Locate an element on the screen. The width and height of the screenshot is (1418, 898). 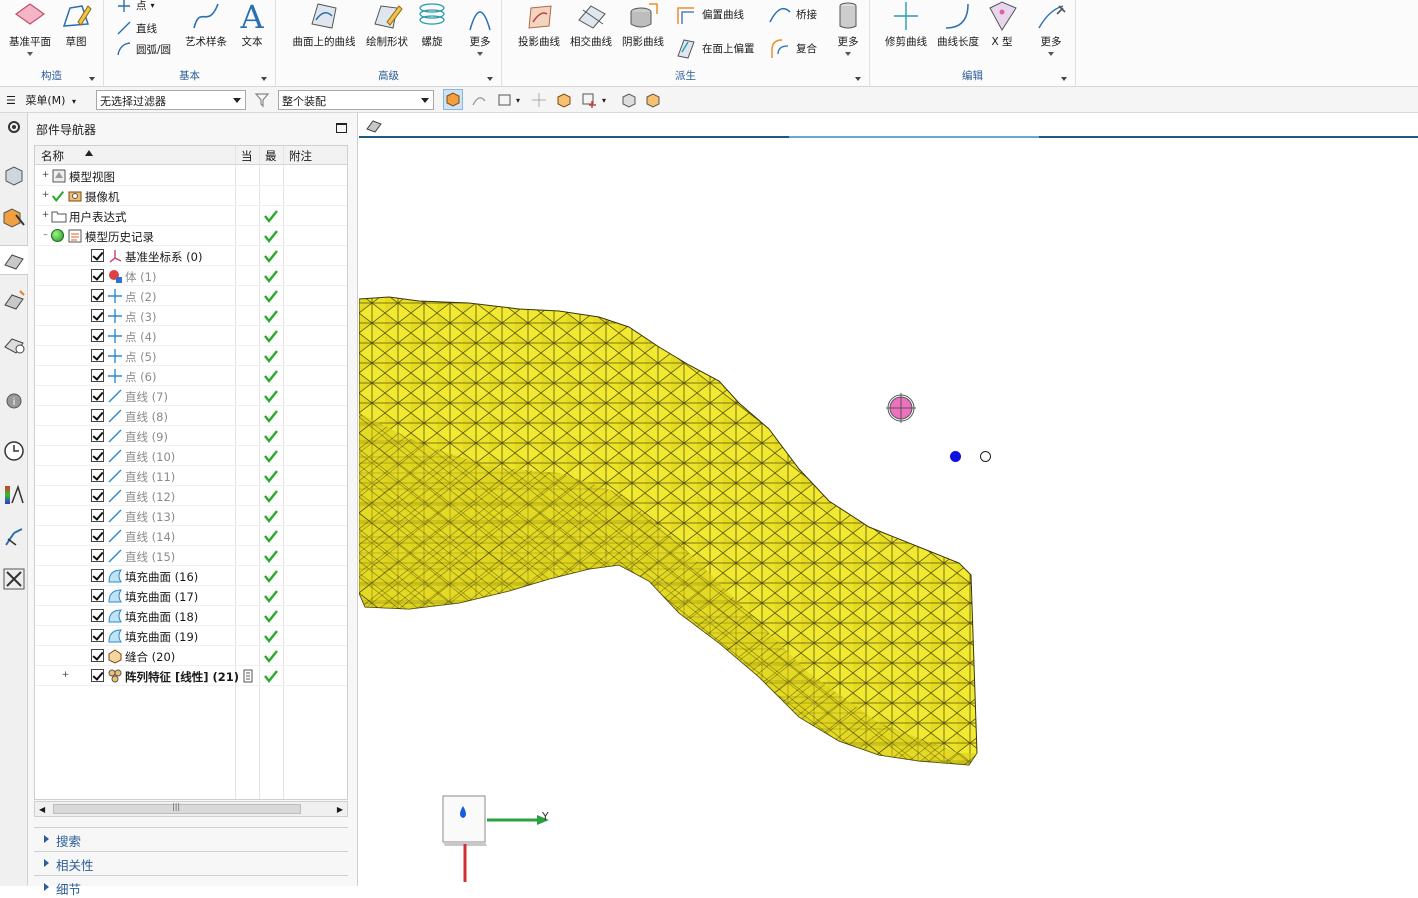
intersection-curve-button: 相交曲线 is located at coordinates (591, 24).